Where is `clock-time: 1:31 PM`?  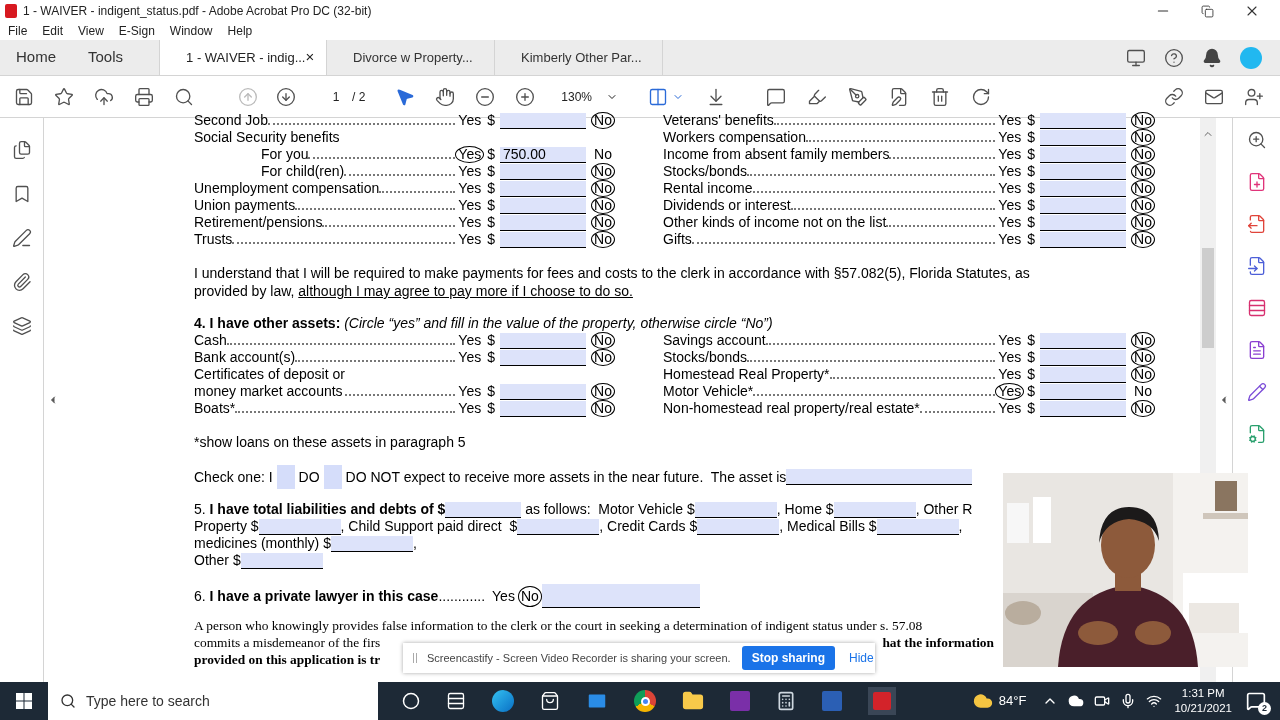
clock-time: 1:31 PM is located at coordinates (1203, 693).